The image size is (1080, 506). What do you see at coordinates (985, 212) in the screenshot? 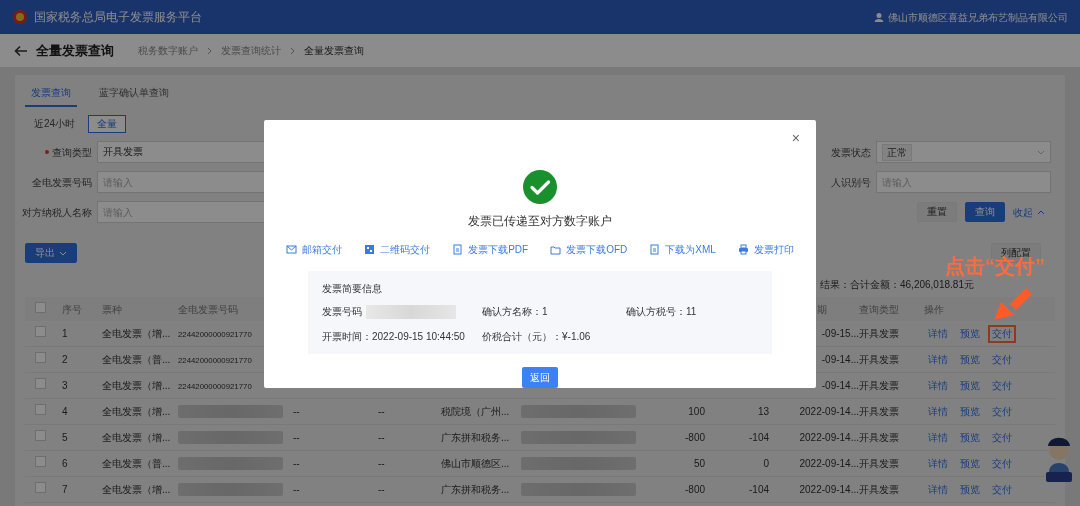
I see `search-button: 查询` at bounding box center [985, 212].